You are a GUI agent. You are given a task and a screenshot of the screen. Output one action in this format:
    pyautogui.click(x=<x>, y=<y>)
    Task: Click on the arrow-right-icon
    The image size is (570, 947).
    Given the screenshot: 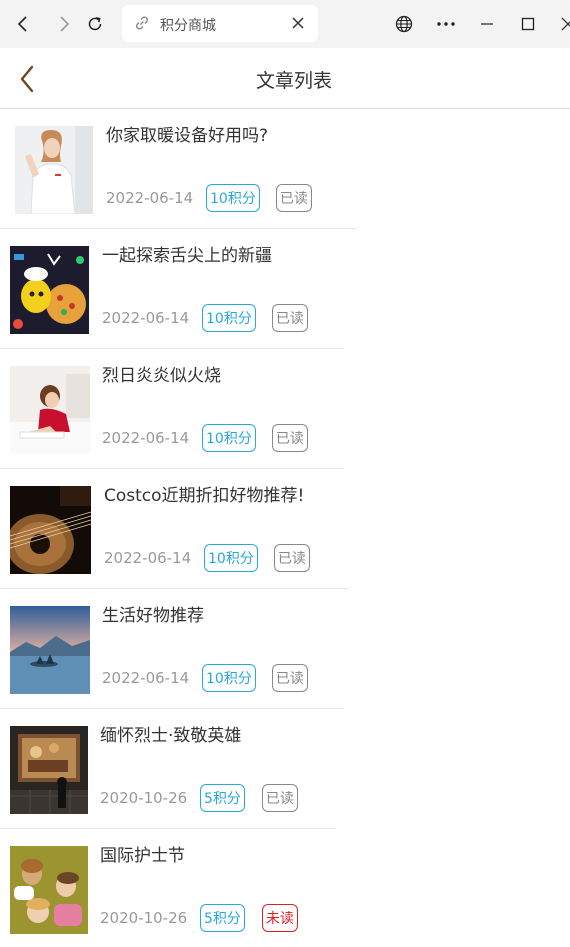 What is the action you would take?
    pyautogui.click(x=64, y=24)
    